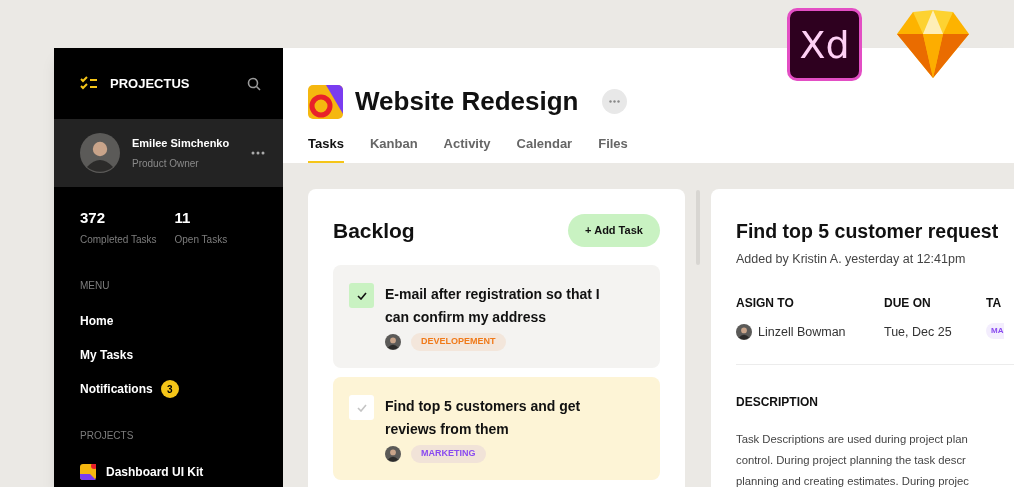  Describe the element at coordinates (169, 389) in the screenshot. I see `count-badge: 3` at that location.